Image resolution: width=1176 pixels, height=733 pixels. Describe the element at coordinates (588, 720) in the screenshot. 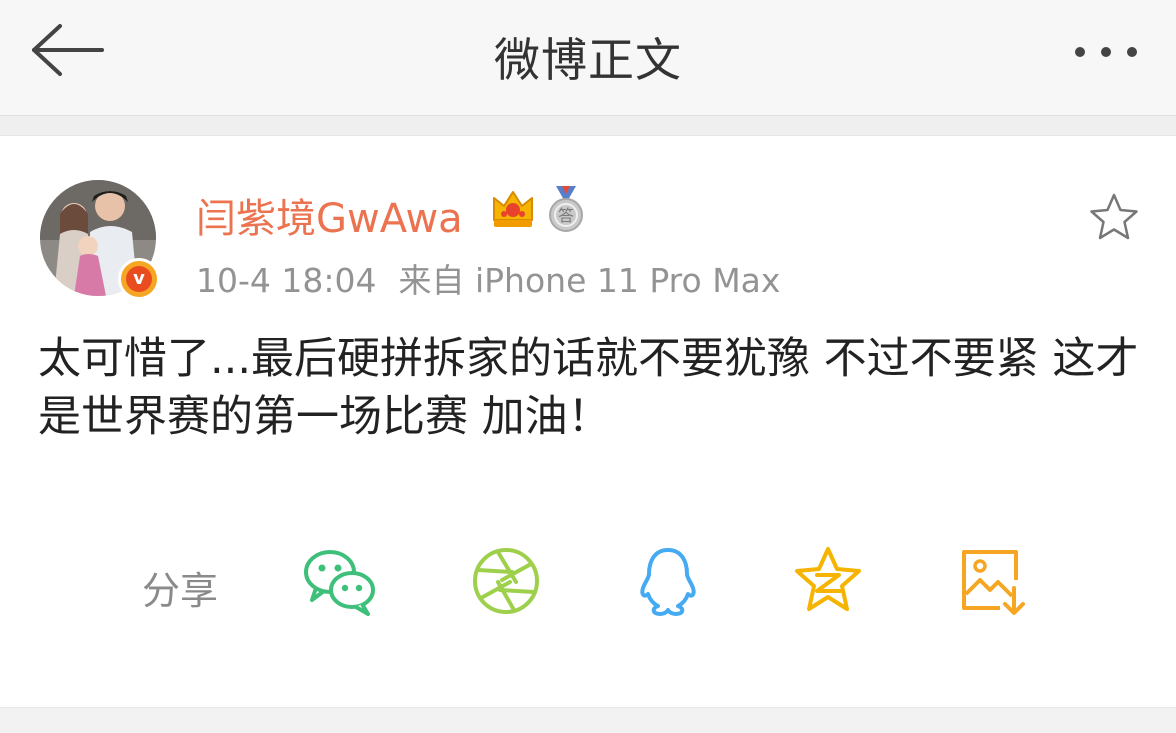

I see `bottom-divider` at that location.